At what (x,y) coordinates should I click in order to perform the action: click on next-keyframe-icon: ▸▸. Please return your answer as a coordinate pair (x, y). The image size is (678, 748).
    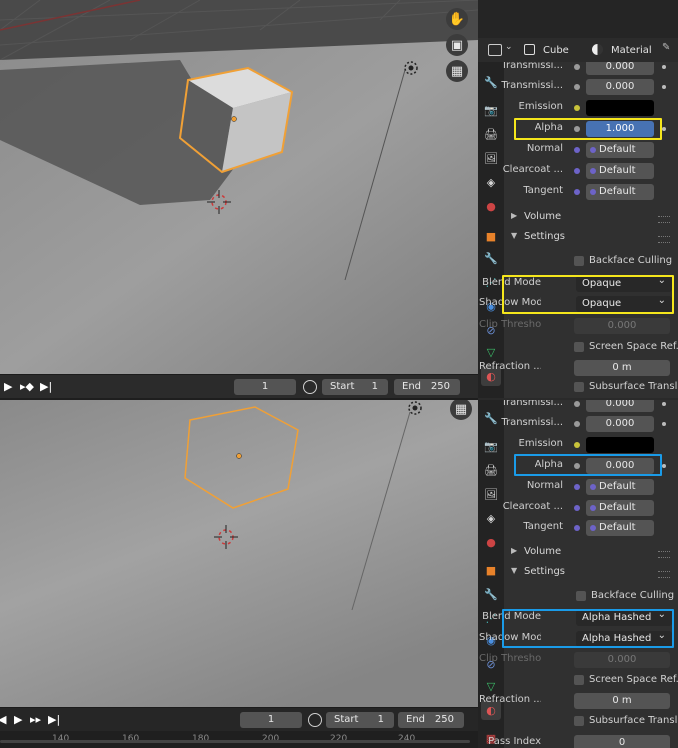
    Looking at the image, I should click on (35, 720).